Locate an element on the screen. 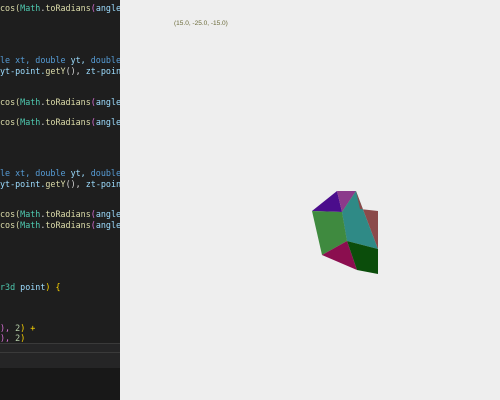 This screenshot has height=400, width=500. code-token: ) + is located at coordinates (28, 328).